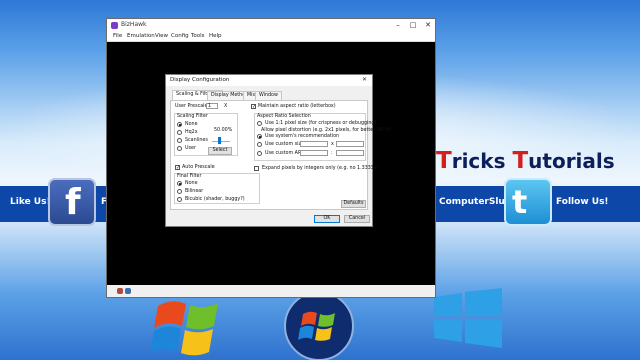  I want to click on custom-height-input, so click(350, 144).